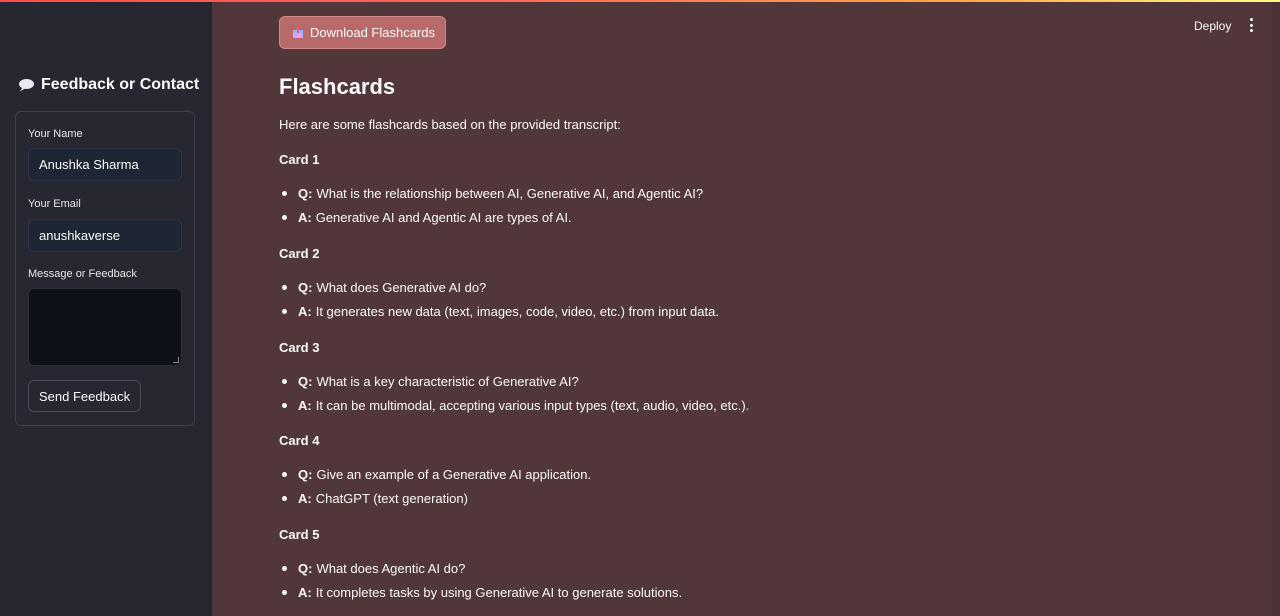  I want to click on download-flashcards-button: Download Flashcards, so click(363, 32).